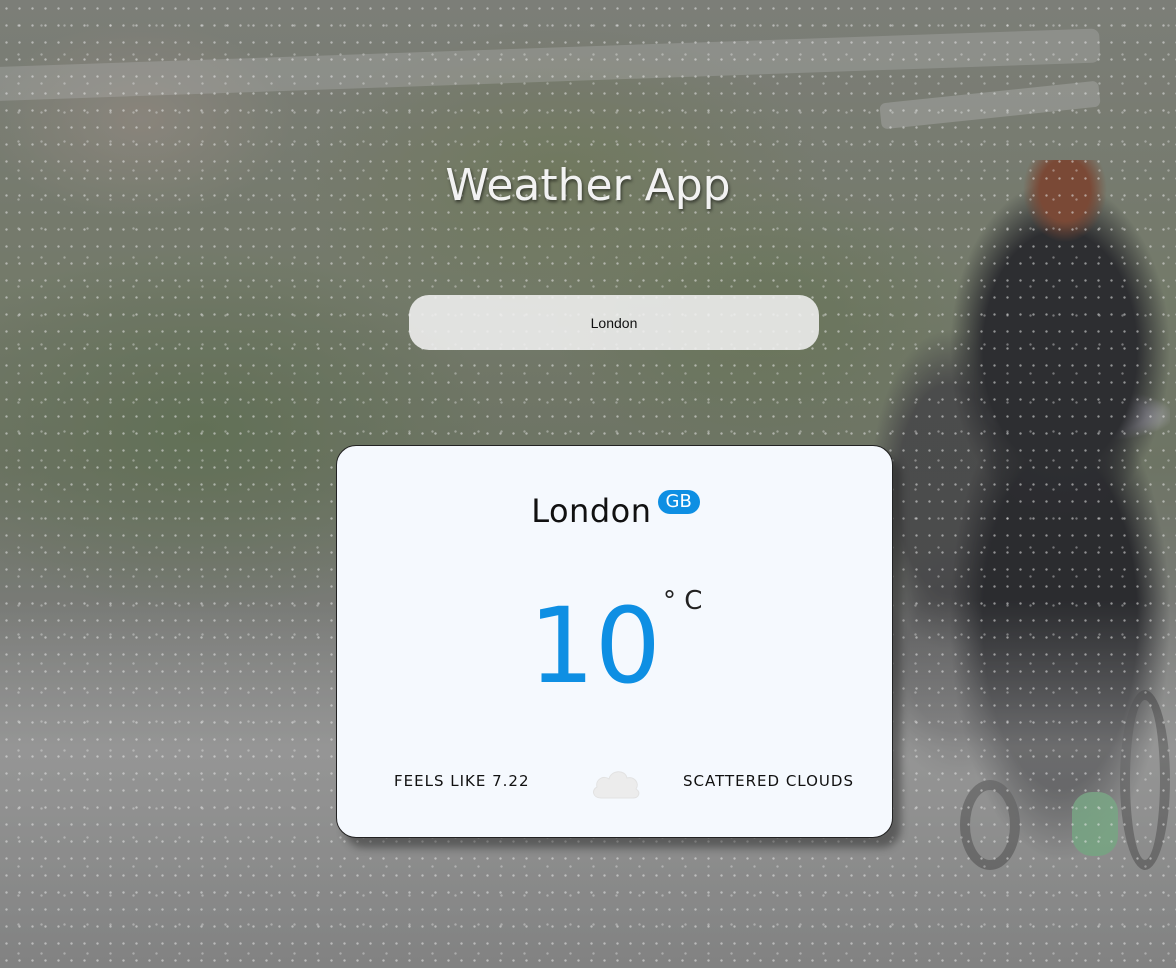 This screenshot has height=968, width=1176. I want to click on temperature-value: 10, so click(594, 646).